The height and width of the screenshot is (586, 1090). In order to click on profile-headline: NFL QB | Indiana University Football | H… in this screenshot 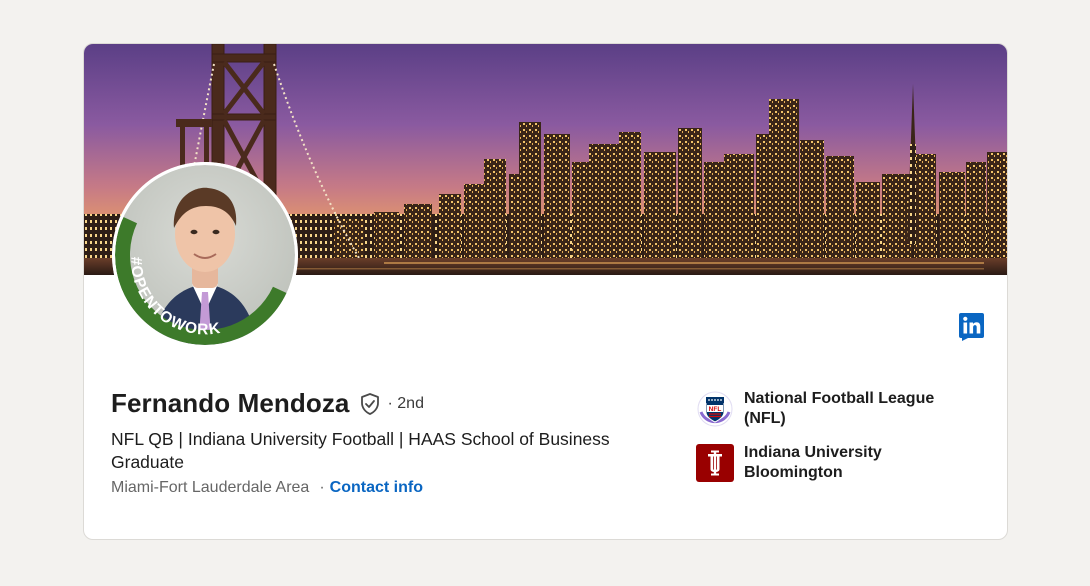, I will do `click(360, 450)`.